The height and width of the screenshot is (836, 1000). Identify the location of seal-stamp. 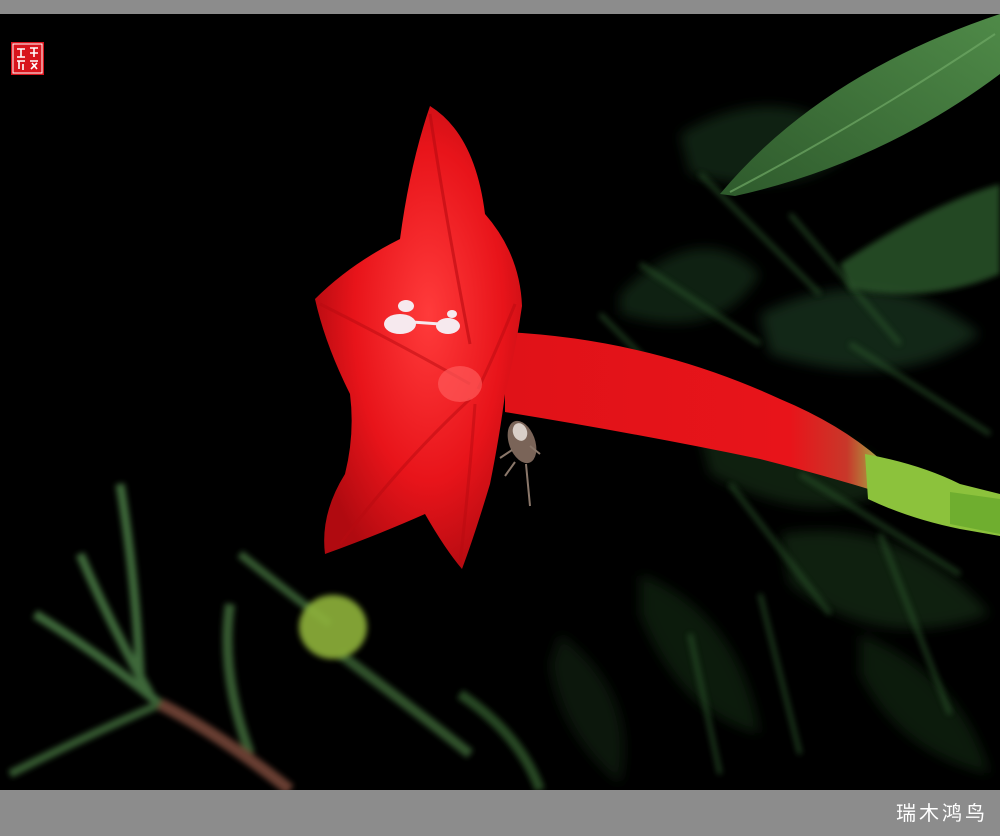
(27, 58).